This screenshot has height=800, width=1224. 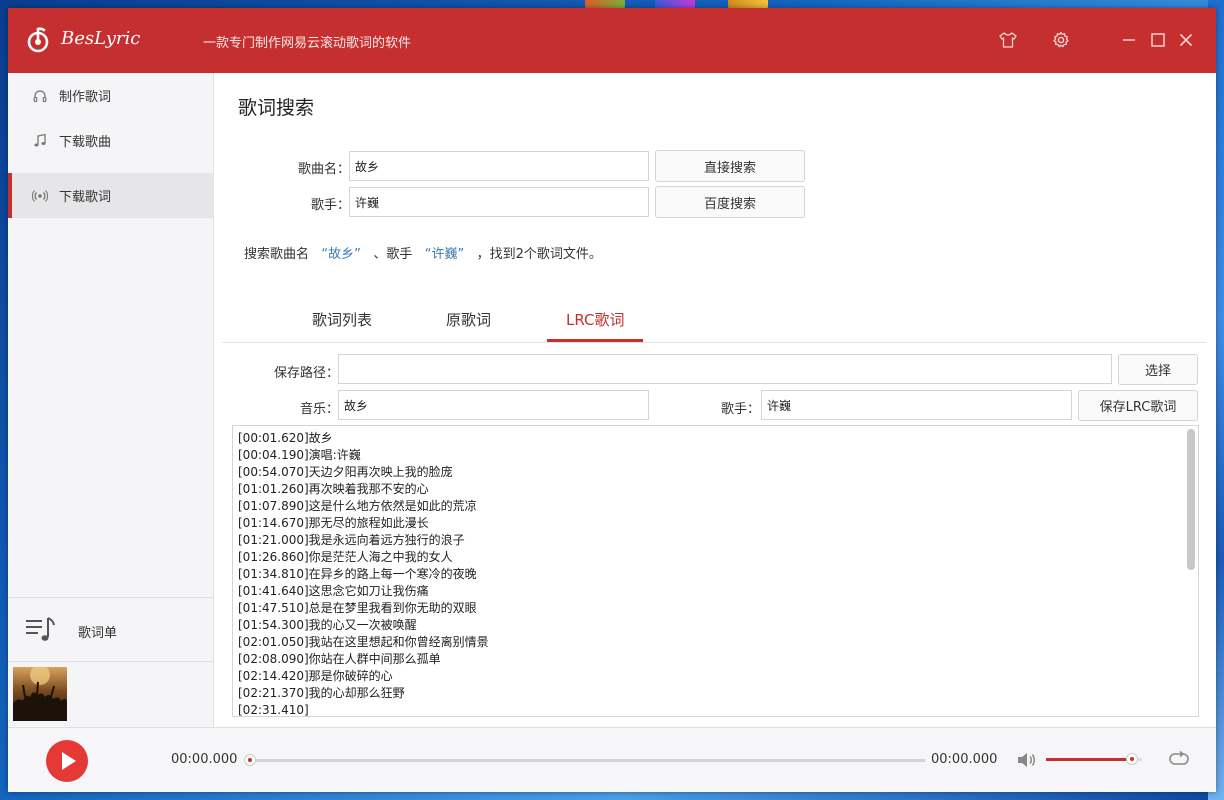 What do you see at coordinates (1138, 405) in the screenshot?
I see `save-lrc-button: 保存LRC歌词` at bounding box center [1138, 405].